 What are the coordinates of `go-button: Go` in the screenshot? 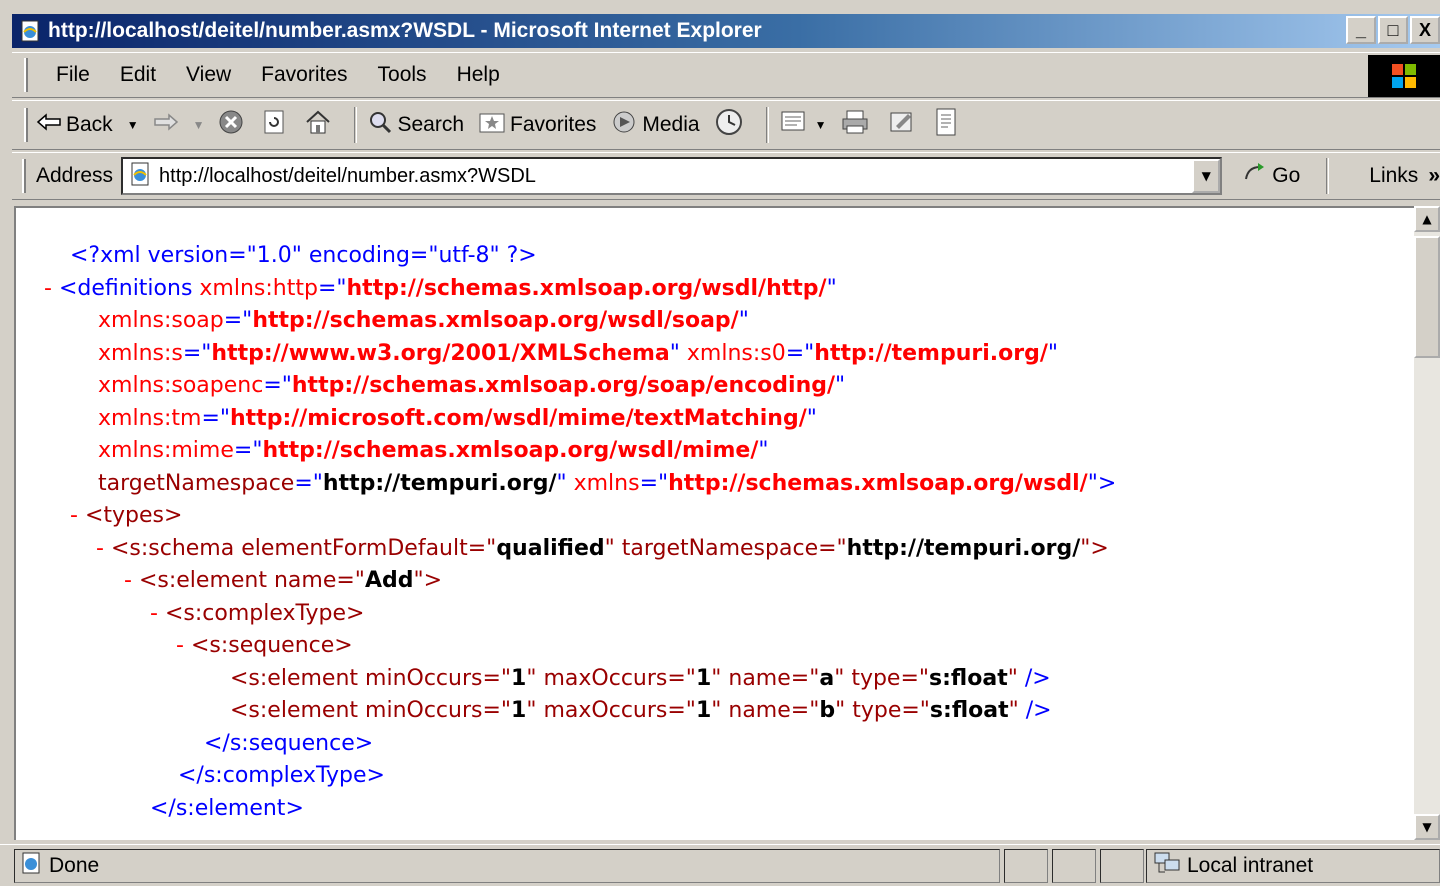 It's located at (1271, 176).